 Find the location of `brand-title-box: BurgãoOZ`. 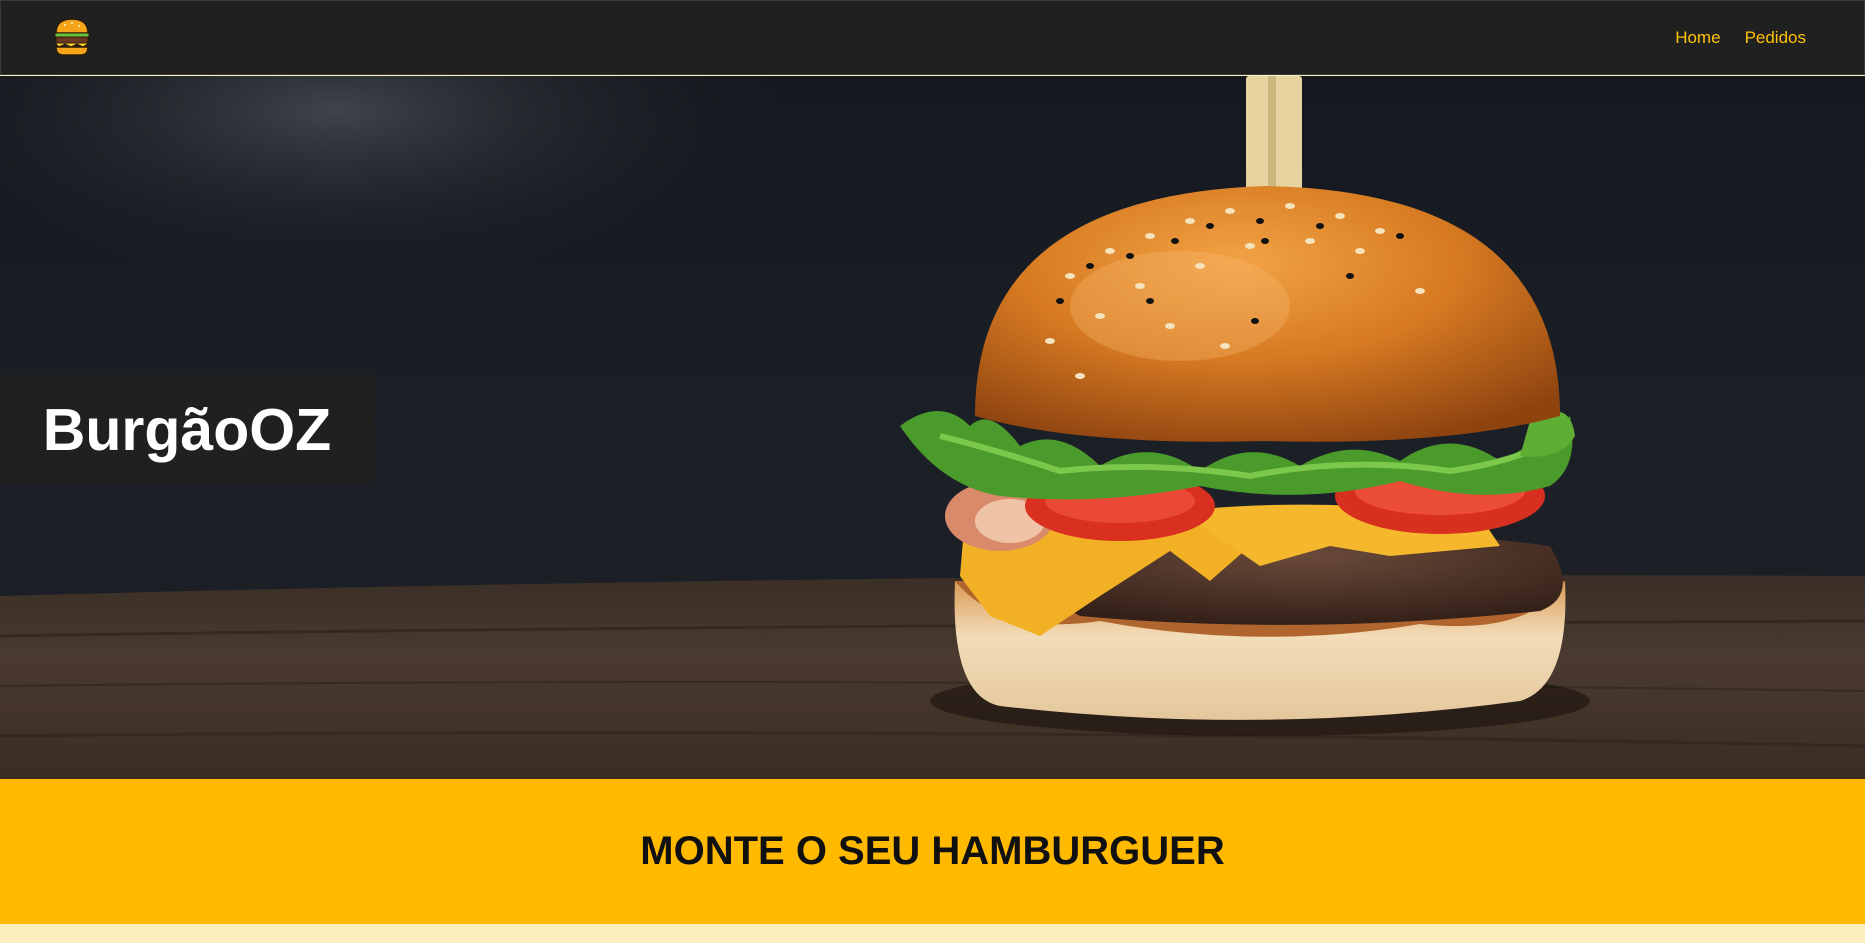

brand-title-box: BurgãoOZ is located at coordinates (187, 430).